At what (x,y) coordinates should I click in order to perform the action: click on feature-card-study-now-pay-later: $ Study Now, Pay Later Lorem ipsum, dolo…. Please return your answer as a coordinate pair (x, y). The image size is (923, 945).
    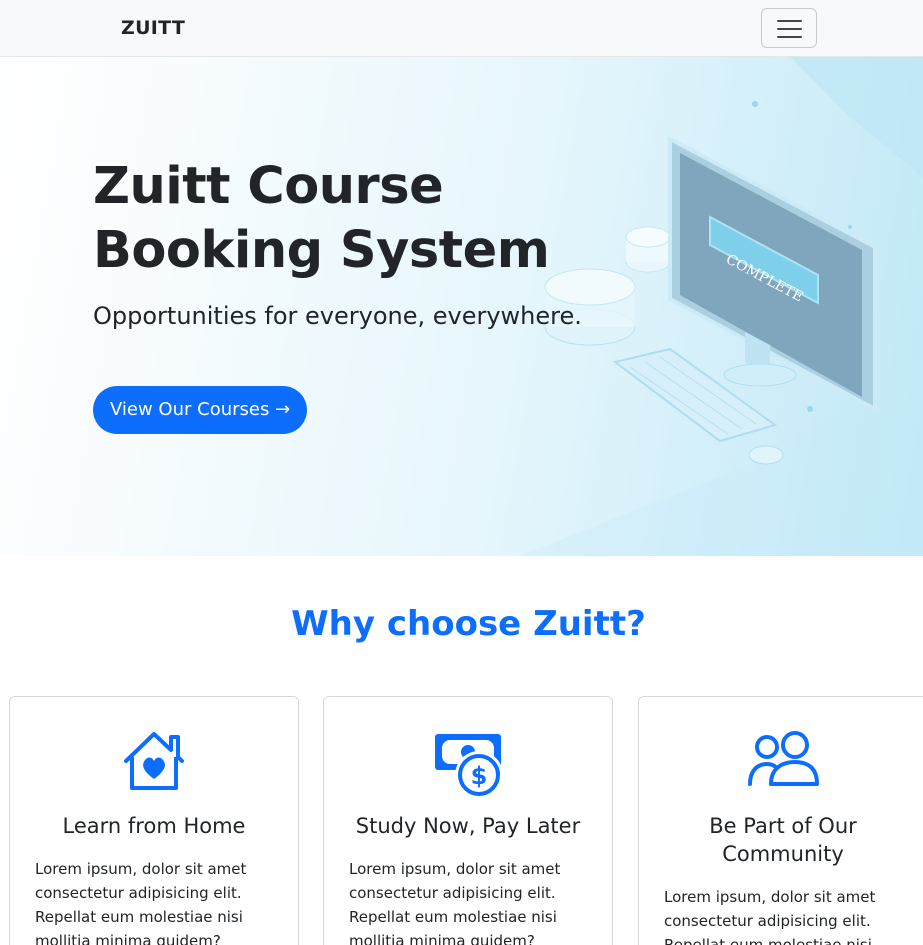
    Looking at the image, I should click on (468, 820).